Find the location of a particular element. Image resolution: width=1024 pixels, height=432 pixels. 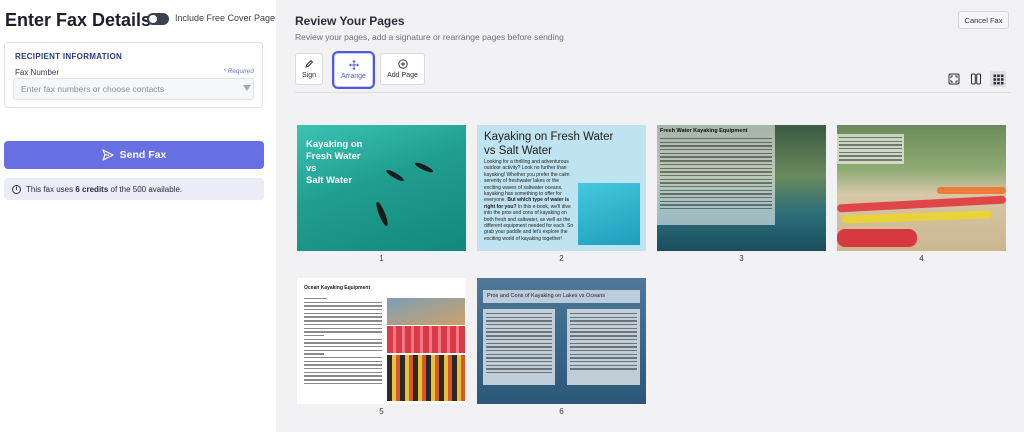

chevron-down-icon is located at coordinates (247, 88).